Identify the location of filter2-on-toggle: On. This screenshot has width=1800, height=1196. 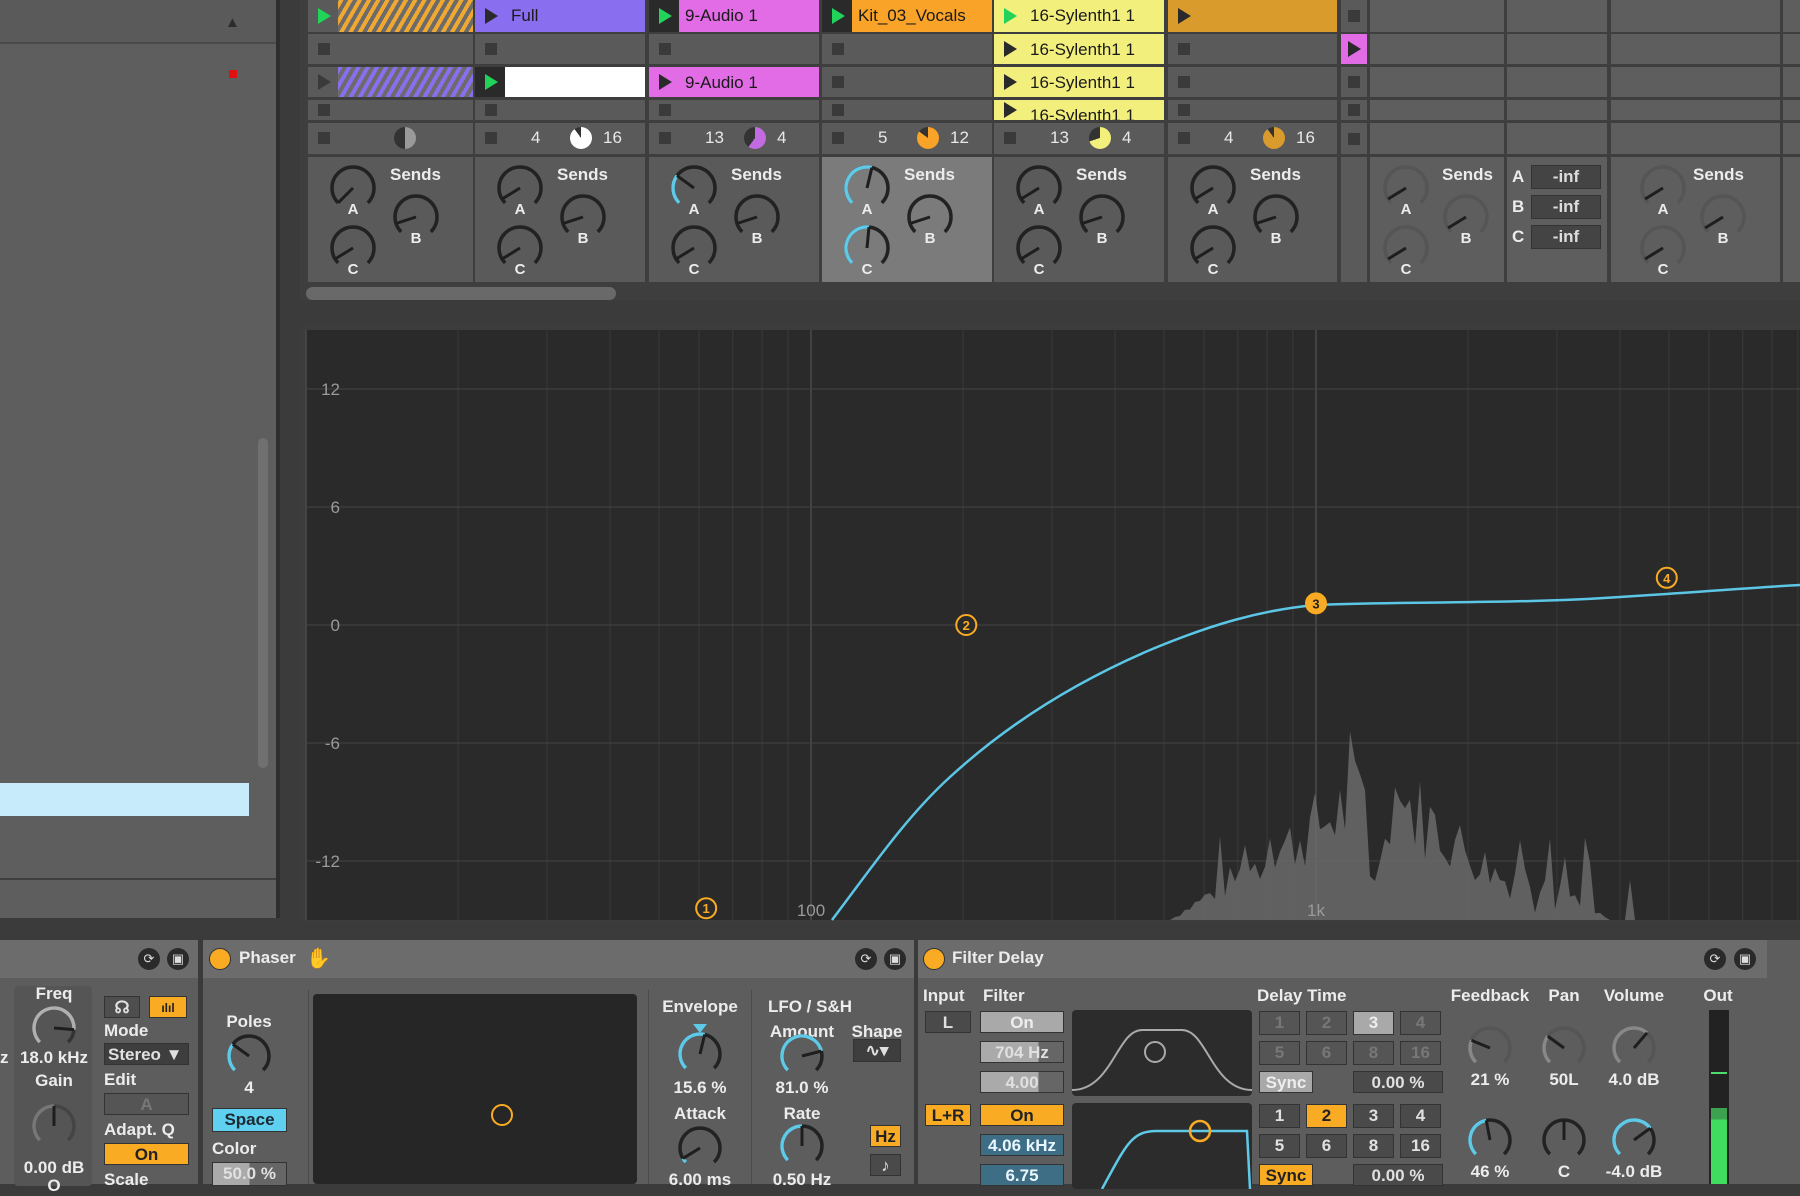
(1022, 1115).